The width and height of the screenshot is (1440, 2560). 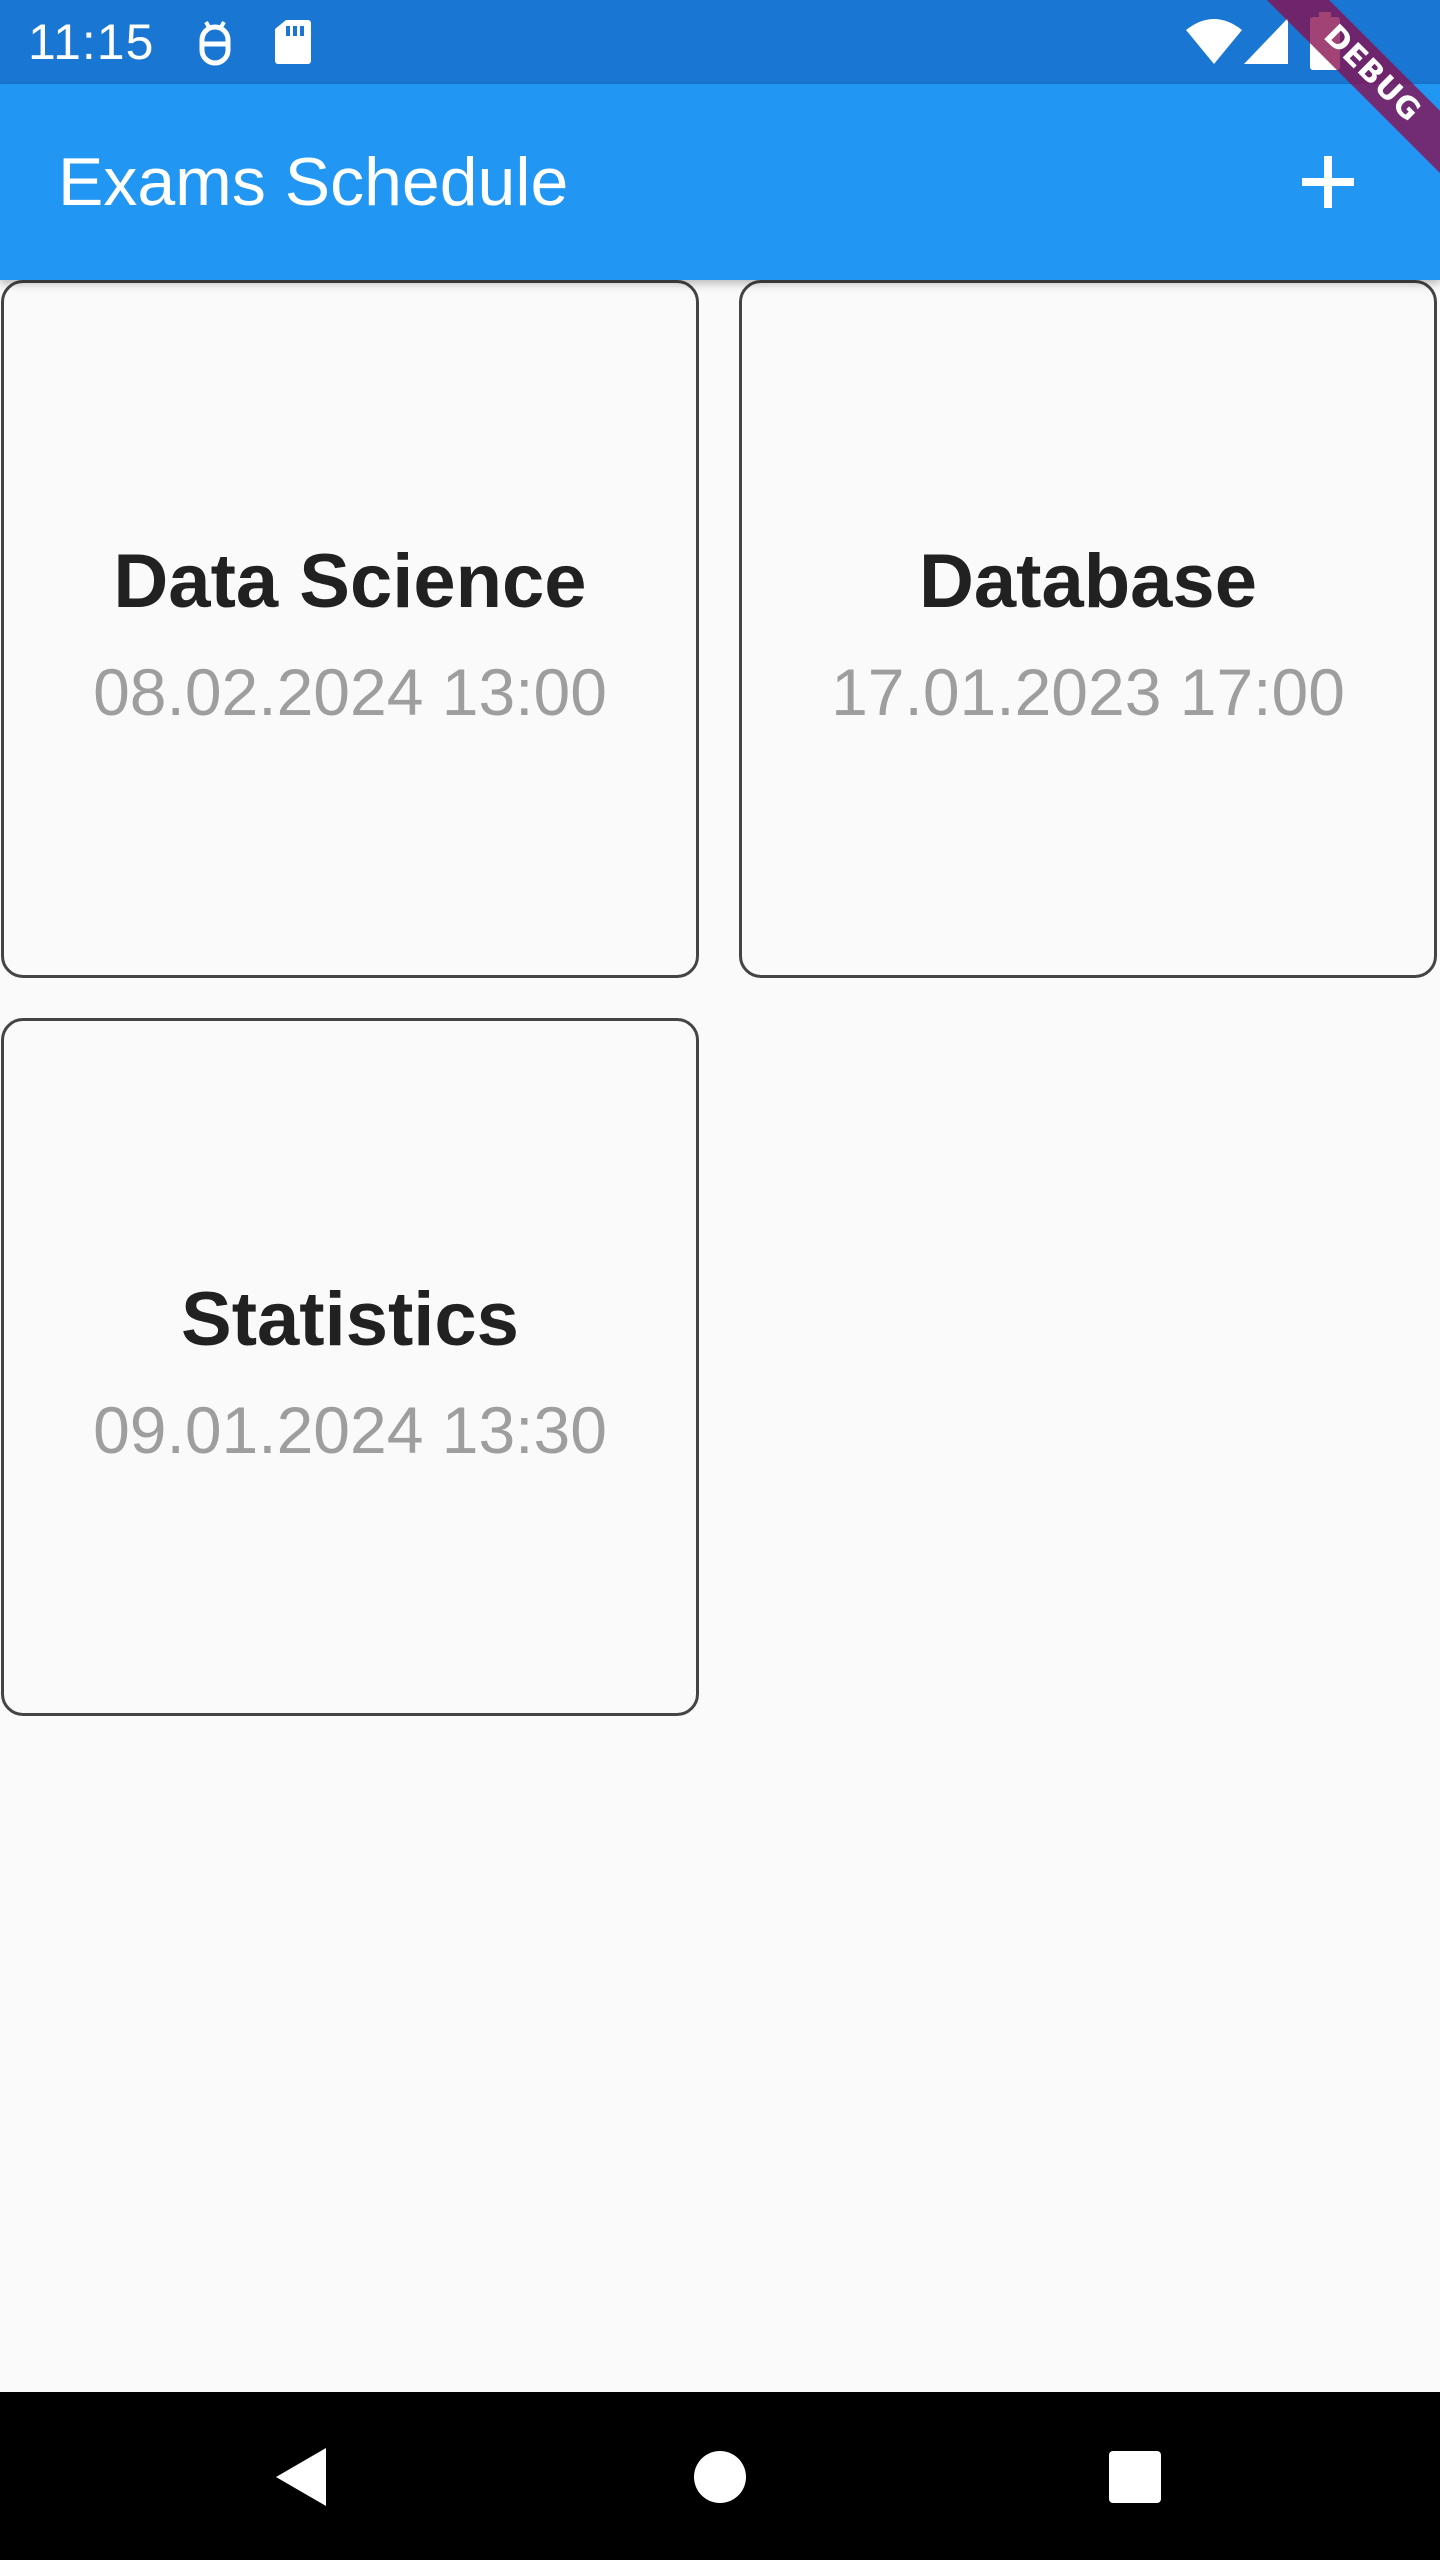 I want to click on exam-datetime: 17.01.2023 17:00, so click(x=1088, y=692).